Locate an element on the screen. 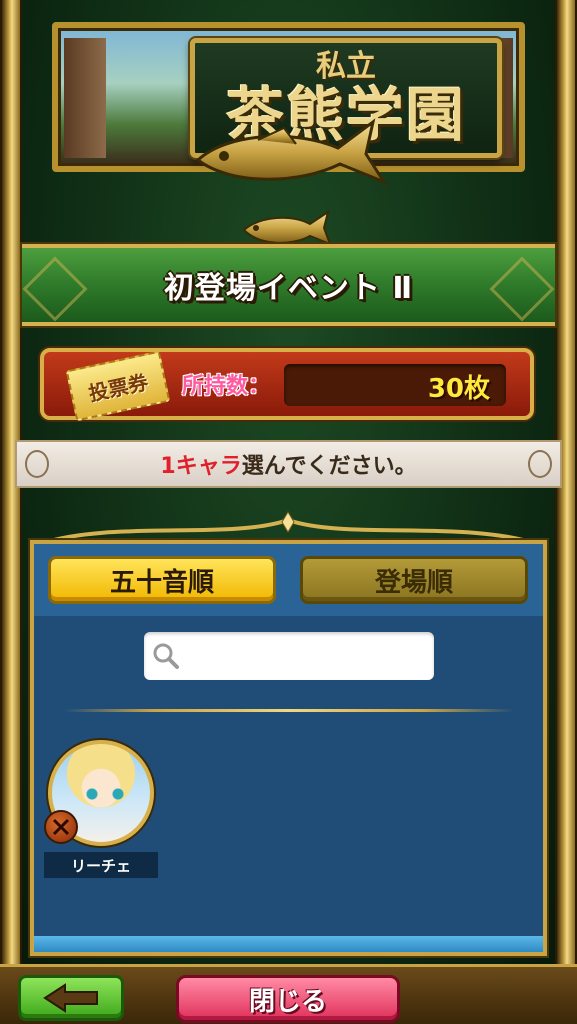 The height and width of the screenshot is (1024, 577). ticket-count-bar: 投票券 所持数： 30枚 is located at coordinates (287, 385).